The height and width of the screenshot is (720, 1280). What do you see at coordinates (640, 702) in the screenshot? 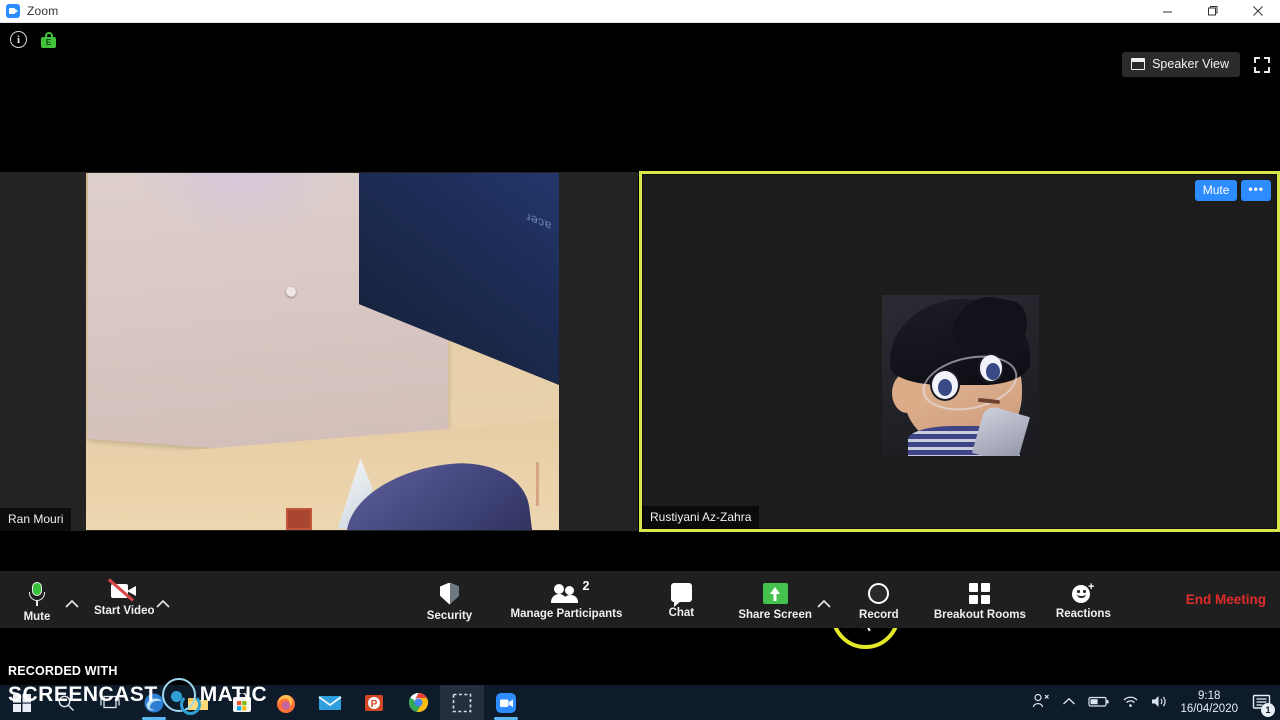
I see `windows-taskbar: P 9:18 16/04/2020 1` at bounding box center [640, 702].